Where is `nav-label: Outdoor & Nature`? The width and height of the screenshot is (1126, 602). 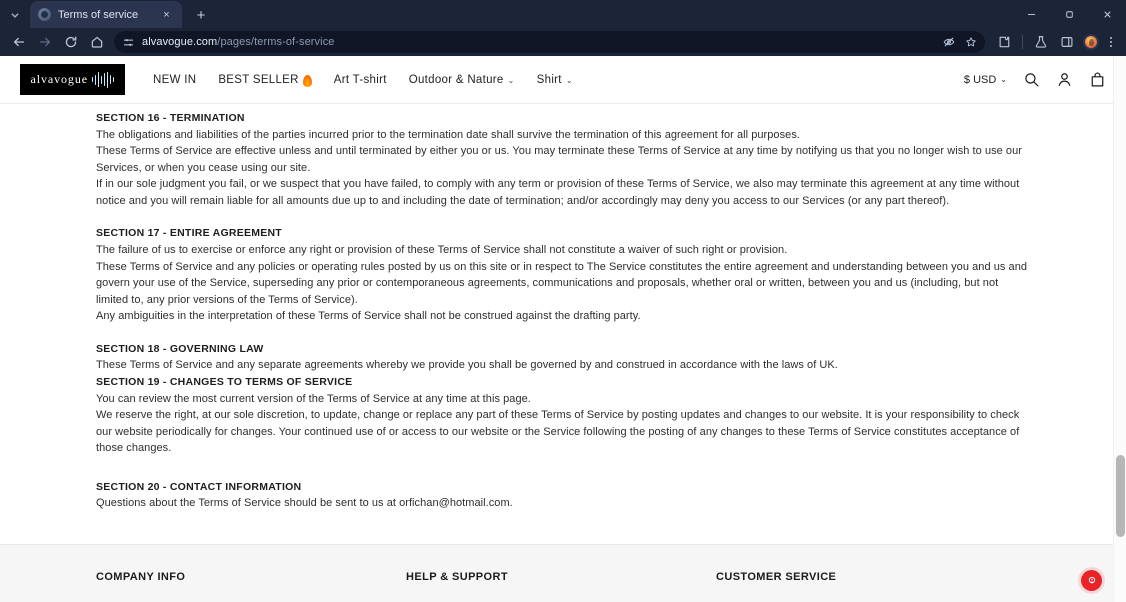
nav-label: Outdoor & Nature is located at coordinates (456, 79).